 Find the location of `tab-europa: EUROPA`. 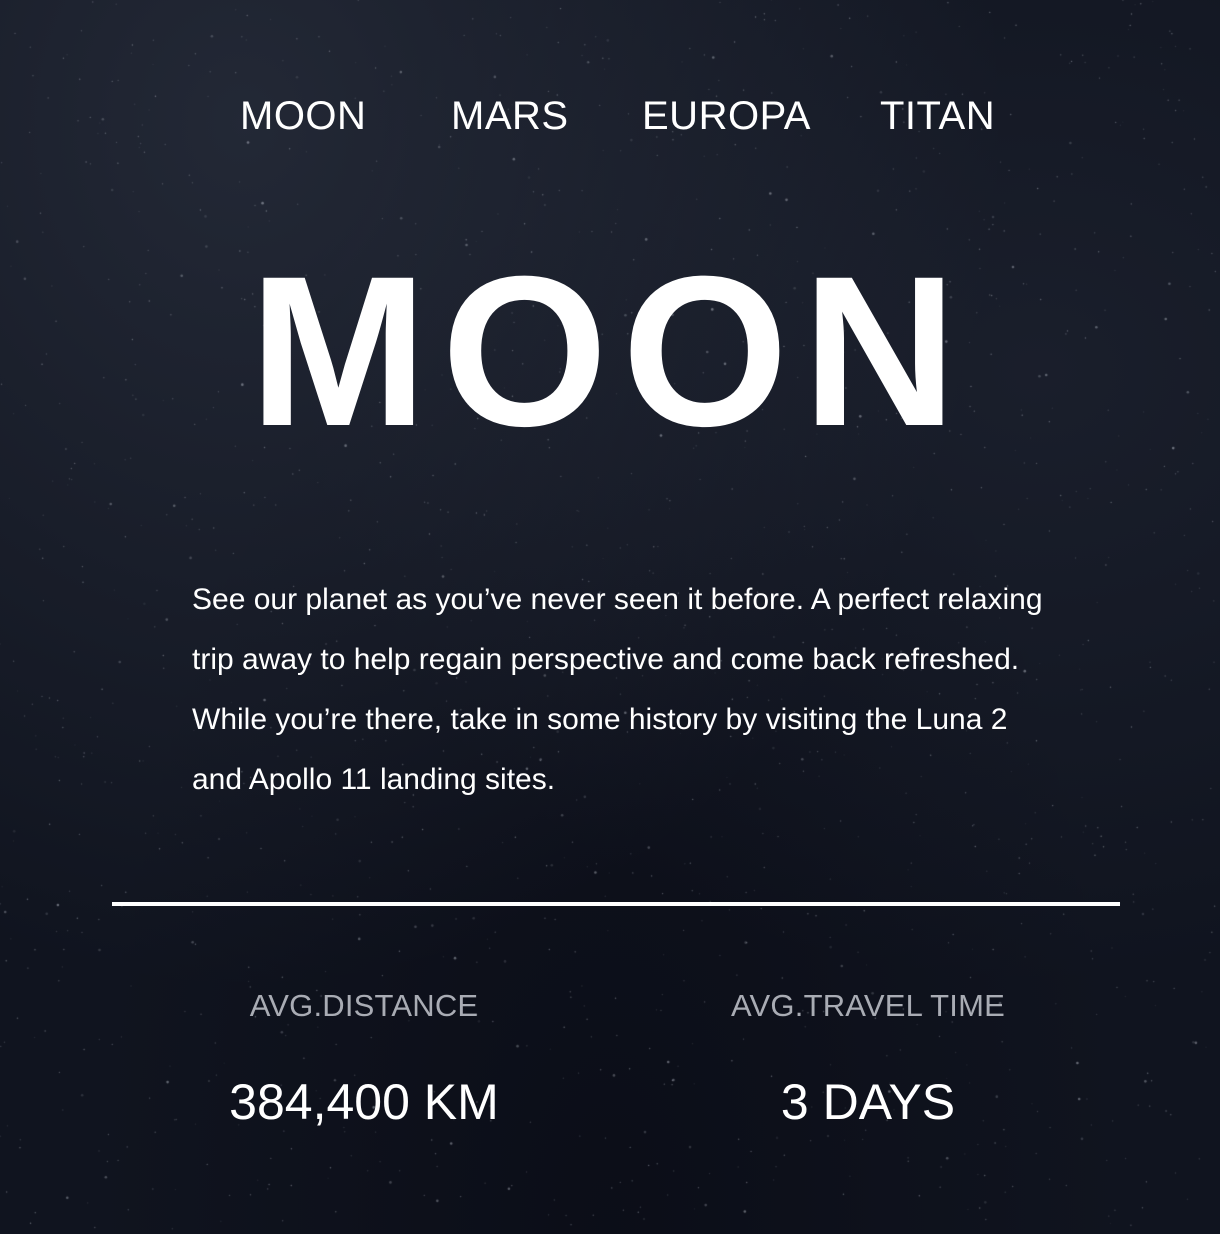

tab-europa: EUROPA is located at coordinates (726, 116).